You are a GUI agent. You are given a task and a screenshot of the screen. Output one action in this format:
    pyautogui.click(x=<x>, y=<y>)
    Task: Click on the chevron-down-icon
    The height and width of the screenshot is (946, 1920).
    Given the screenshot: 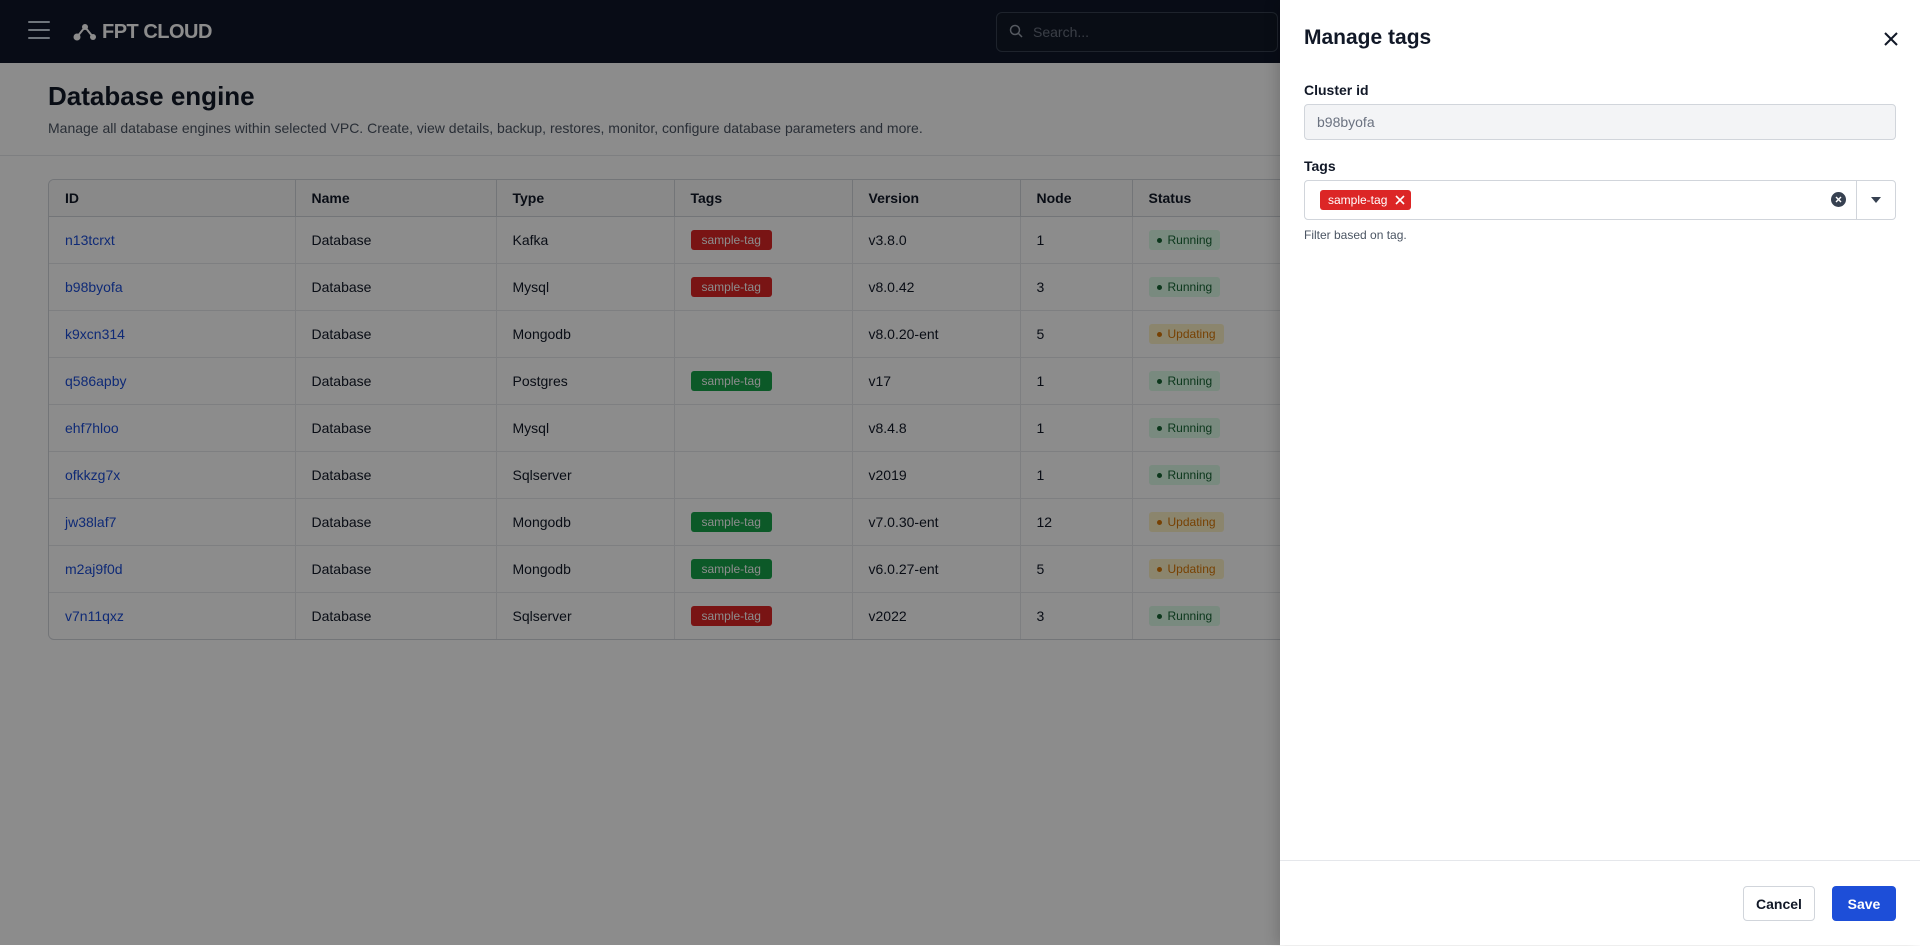 What is the action you would take?
    pyautogui.click(x=1876, y=200)
    